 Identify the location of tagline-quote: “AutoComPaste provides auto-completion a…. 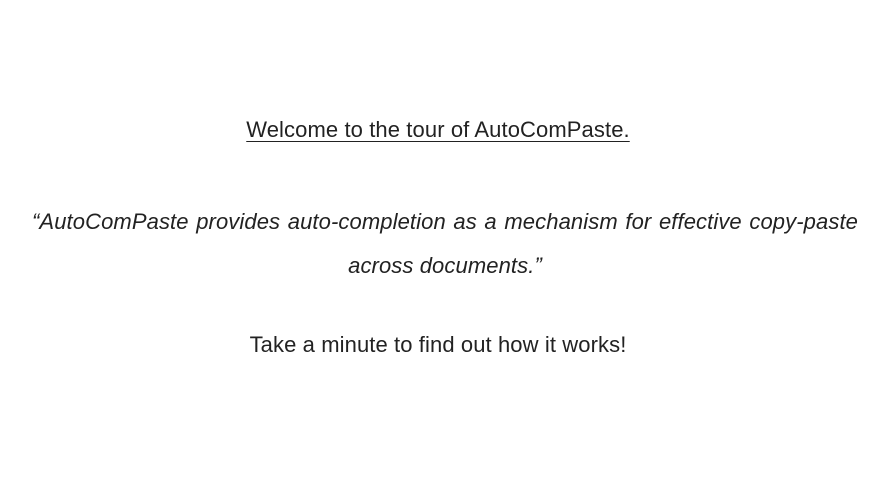
(445, 243).